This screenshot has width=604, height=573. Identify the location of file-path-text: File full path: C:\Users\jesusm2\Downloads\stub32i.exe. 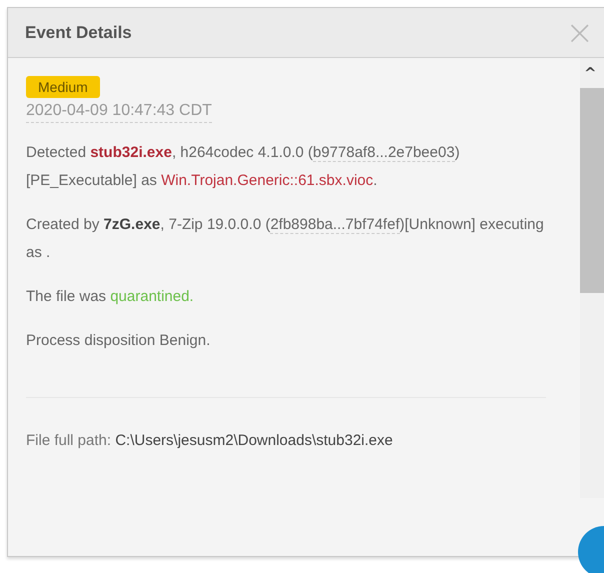
(210, 440).